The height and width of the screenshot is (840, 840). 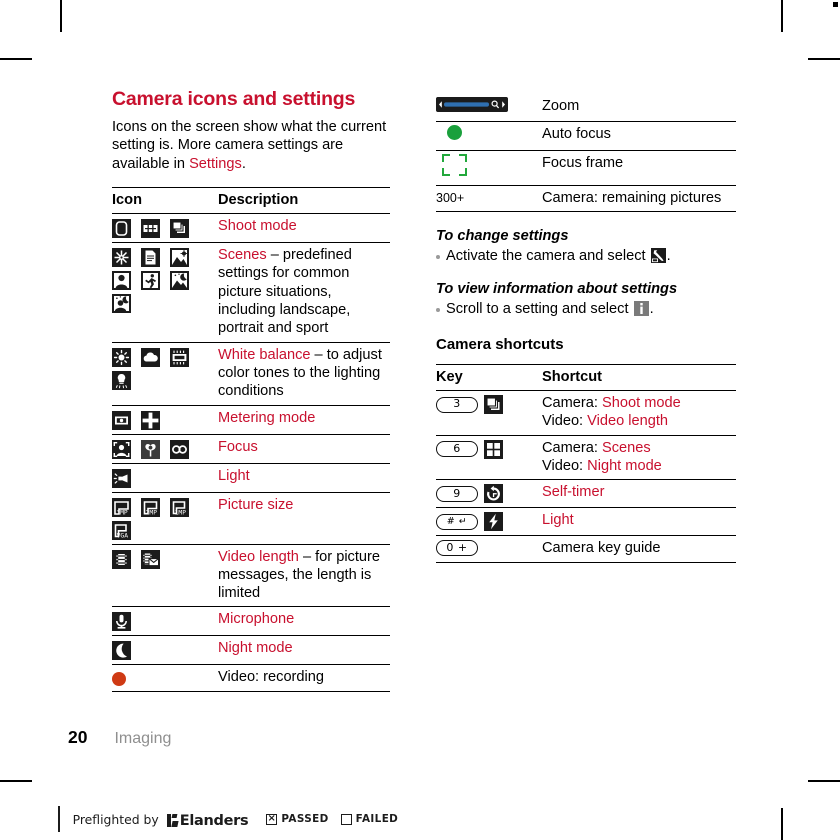 I want to click on metering-normal-icon, so click(x=150, y=420).